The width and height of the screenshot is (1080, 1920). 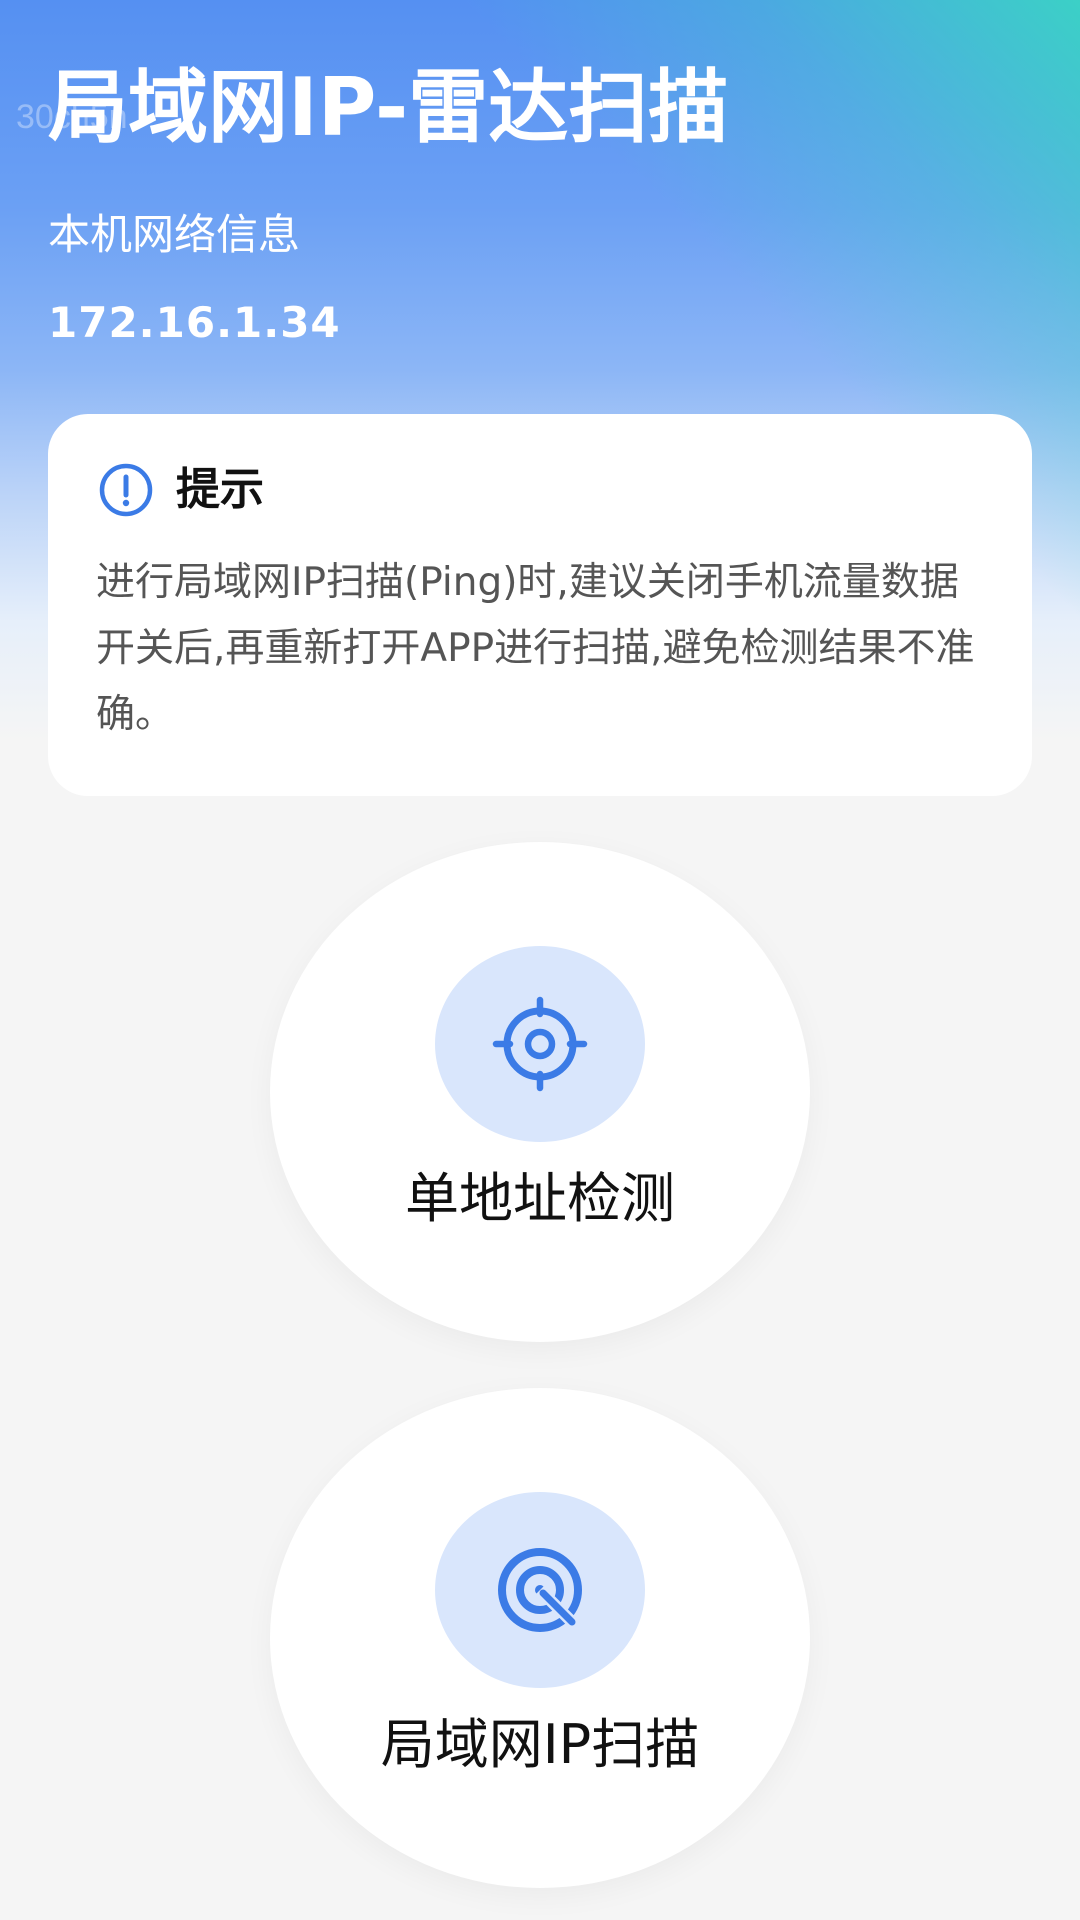 What do you see at coordinates (540, 1198) in the screenshot?
I see `single-address-check-label: 单地址检测` at bounding box center [540, 1198].